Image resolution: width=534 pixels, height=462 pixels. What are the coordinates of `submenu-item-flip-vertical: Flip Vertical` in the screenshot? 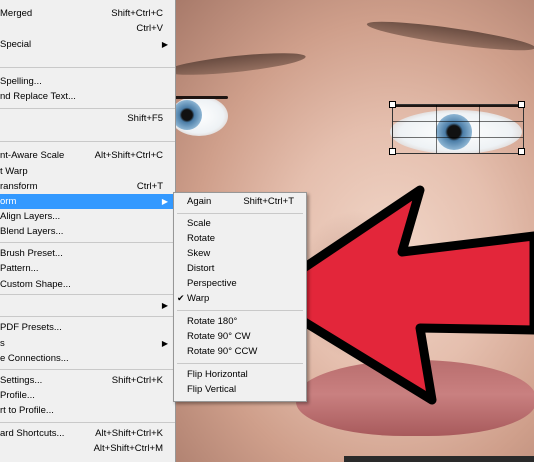 It's located at (240, 389).